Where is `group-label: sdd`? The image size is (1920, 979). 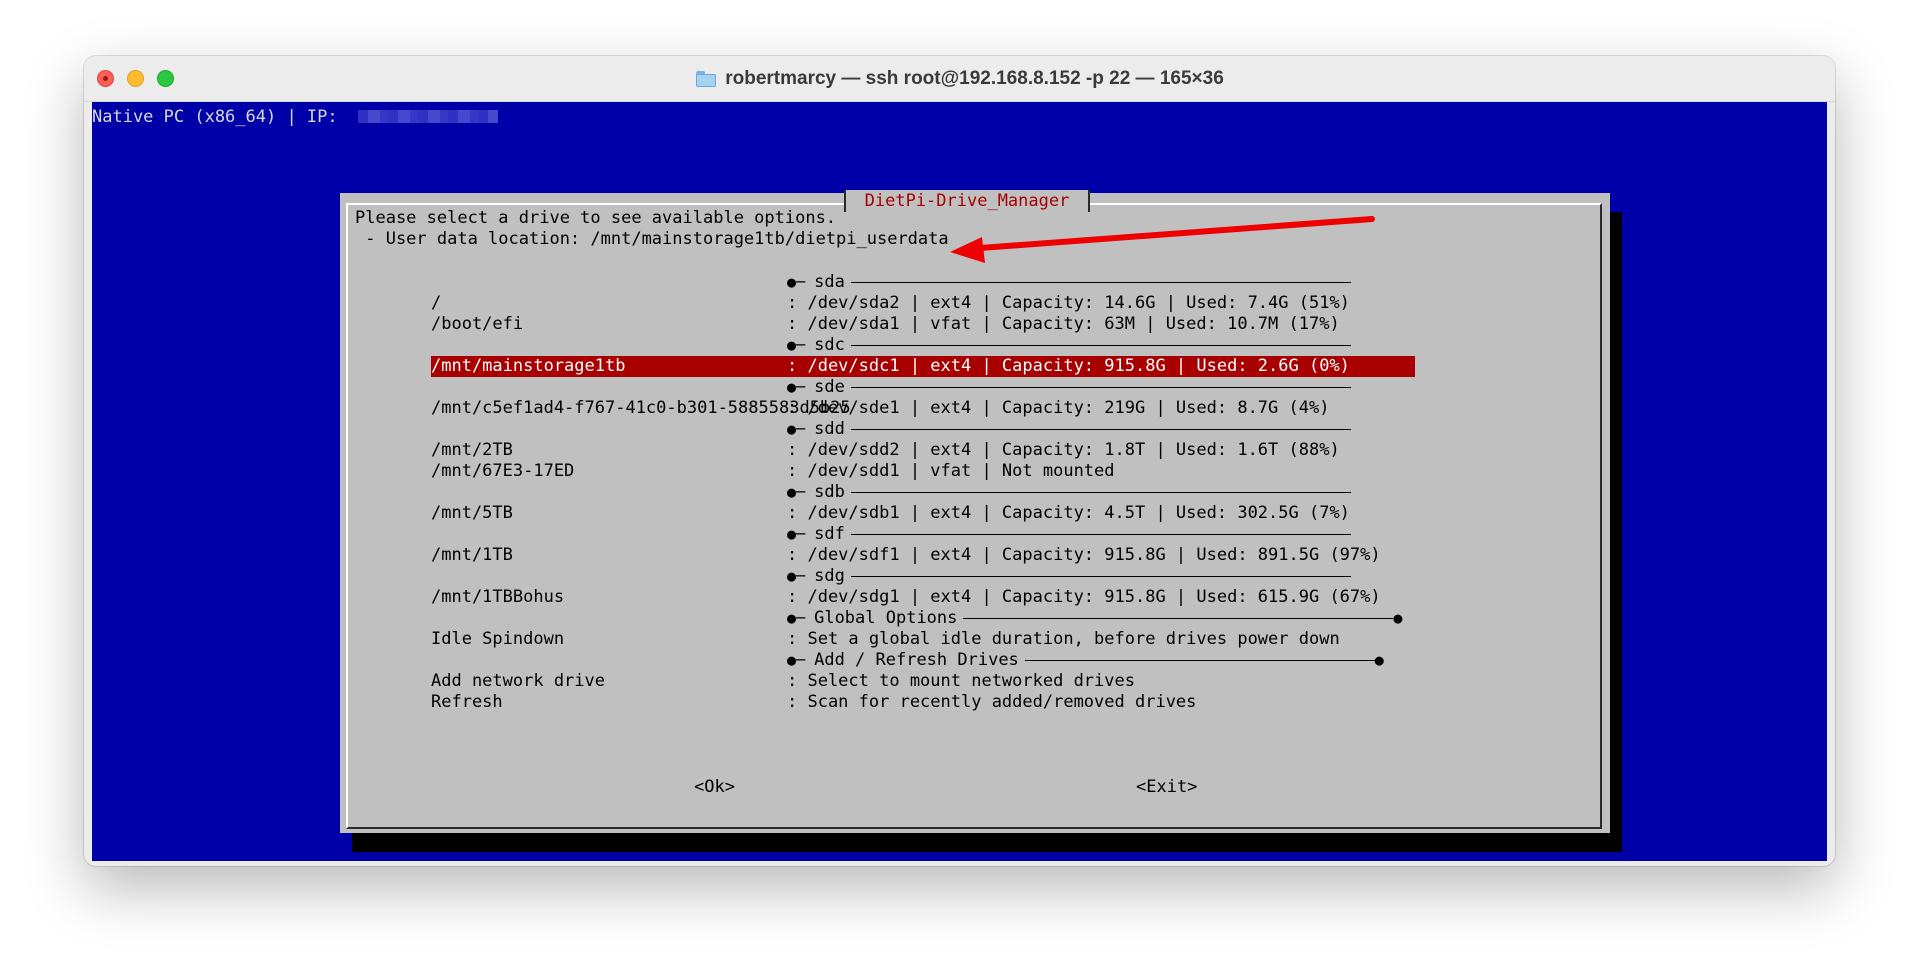
group-label: sdd is located at coordinates (829, 429).